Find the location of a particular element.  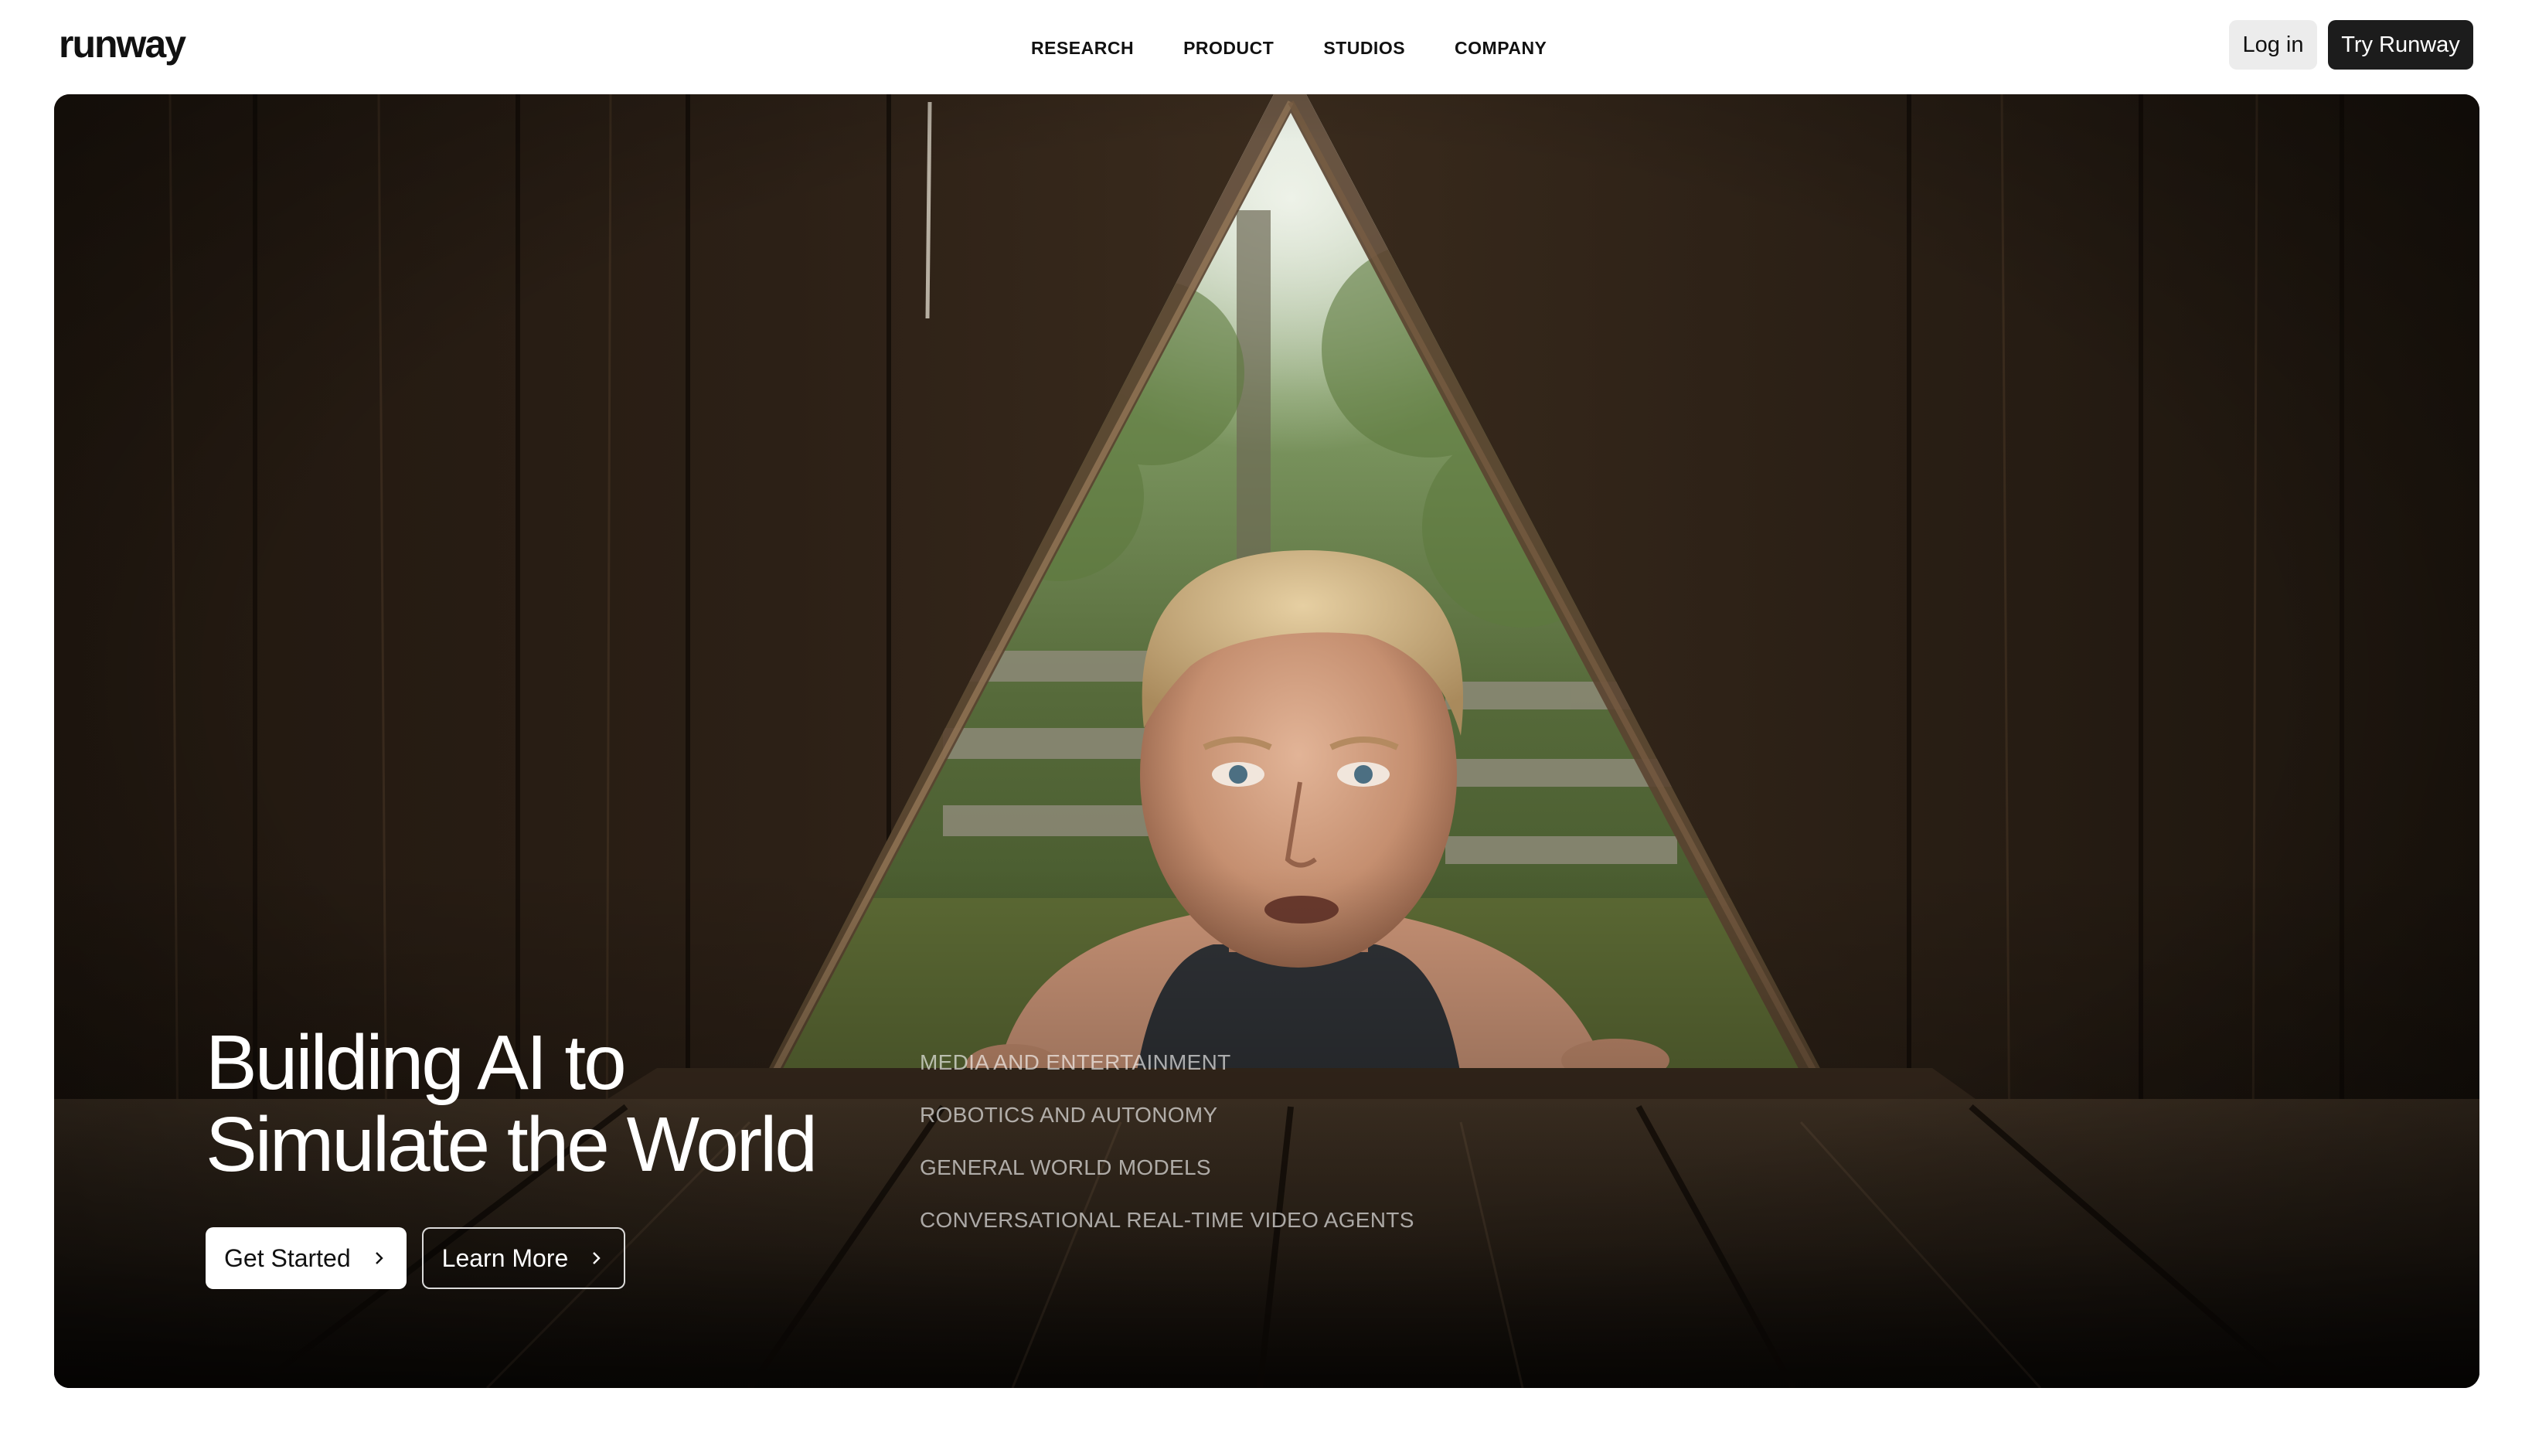

hero-cta-row: Get Started Learn More is located at coordinates (416, 1258).